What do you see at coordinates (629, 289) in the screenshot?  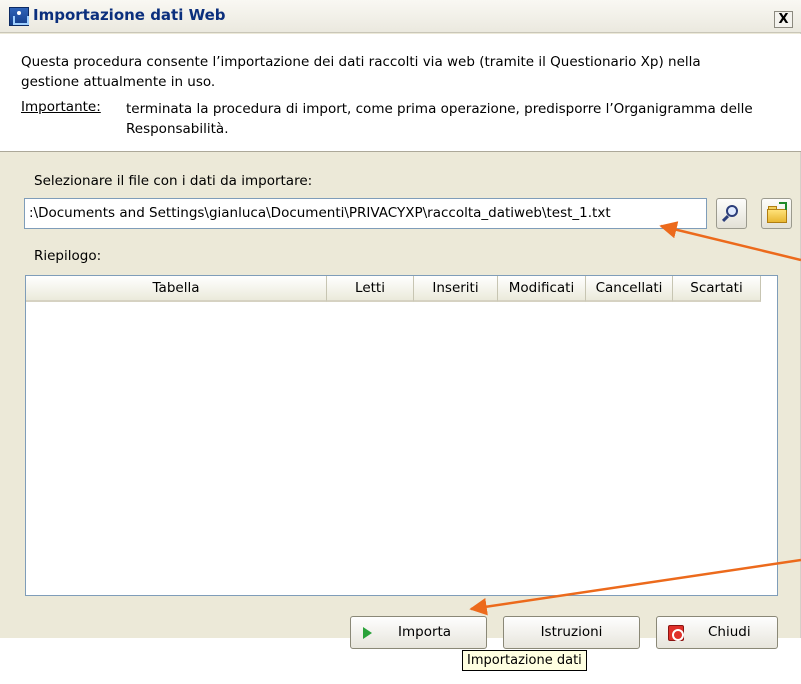 I see `column-header-cancellati: Cancellati` at bounding box center [629, 289].